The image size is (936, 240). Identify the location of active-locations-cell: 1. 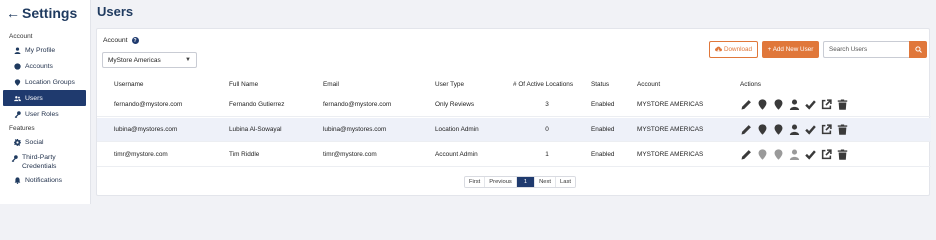
(547, 154).